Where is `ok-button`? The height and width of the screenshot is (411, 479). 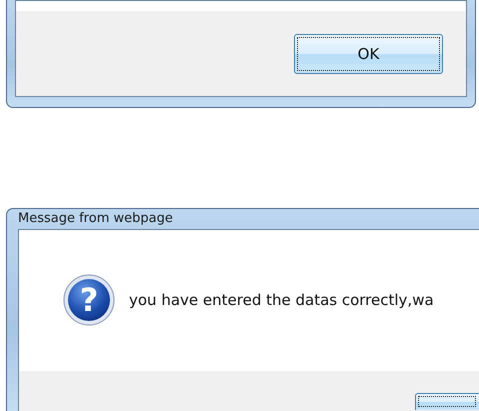
ok-button is located at coordinates (447, 401).